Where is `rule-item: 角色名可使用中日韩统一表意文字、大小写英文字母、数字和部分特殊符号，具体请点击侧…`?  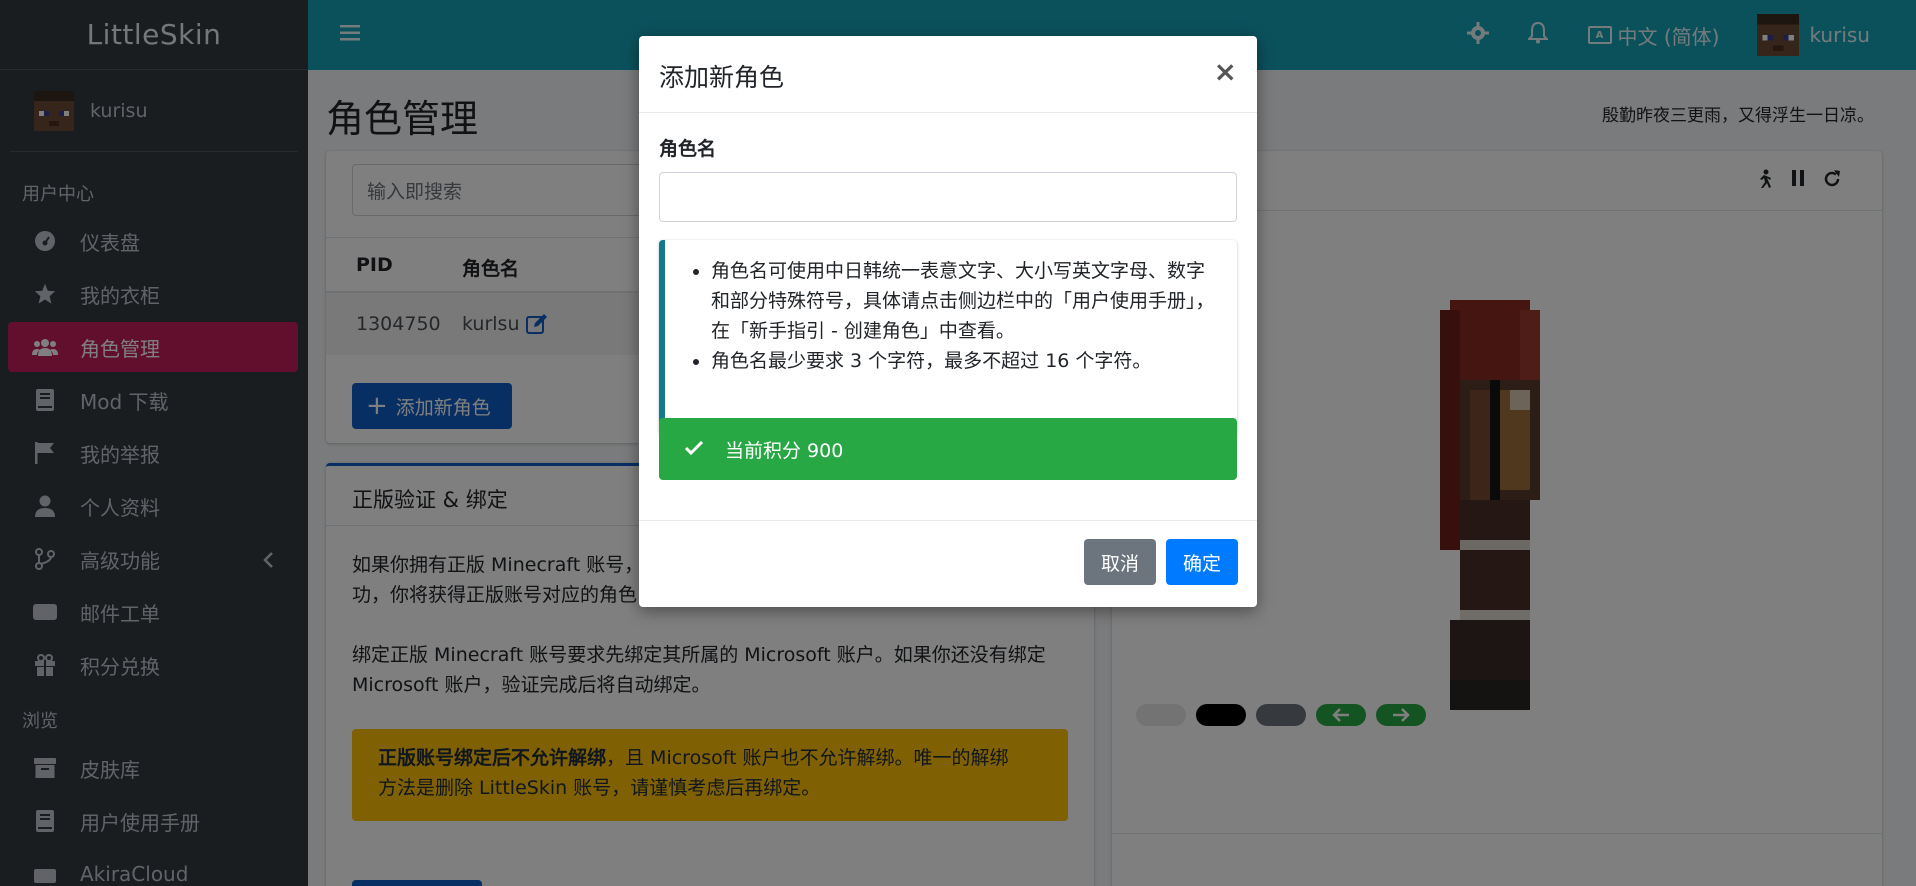 rule-item: 角色名可使用中日韩统一表意文字、大小写英文字母、数字和部分特殊符号，具体请点击侧… is located at coordinates (966, 301).